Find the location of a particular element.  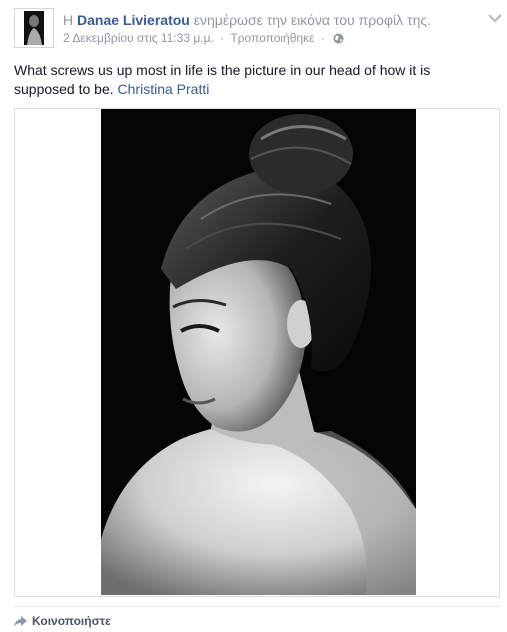

share-label: Κοινοποιήστε is located at coordinates (71, 621).